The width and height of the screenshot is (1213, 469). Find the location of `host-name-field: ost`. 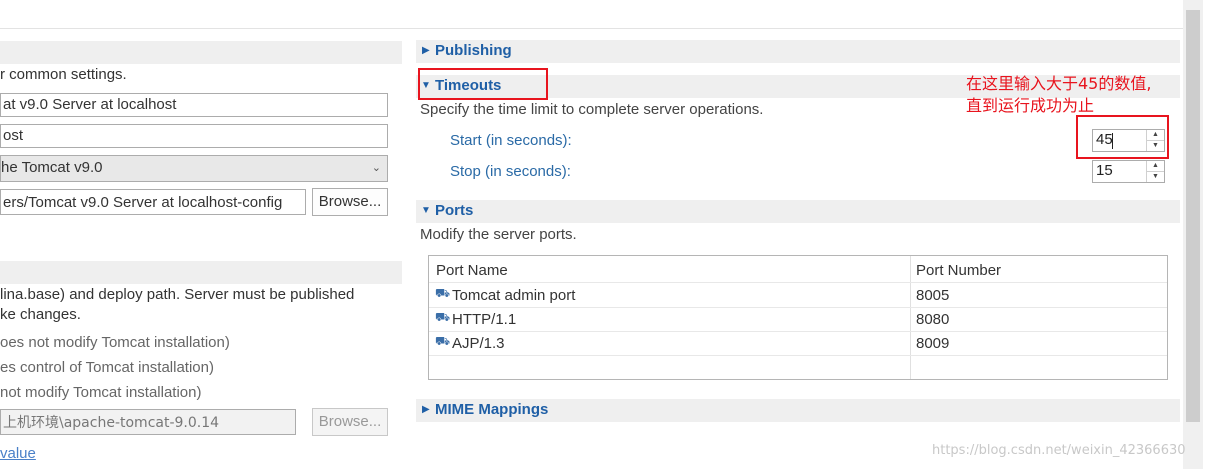

host-name-field: ost is located at coordinates (194, 136).